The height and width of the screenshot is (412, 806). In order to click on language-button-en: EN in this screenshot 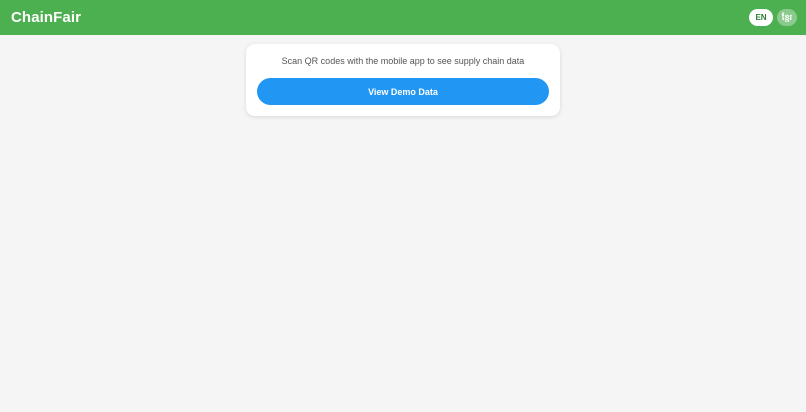, I will do `click(761, 17)`.